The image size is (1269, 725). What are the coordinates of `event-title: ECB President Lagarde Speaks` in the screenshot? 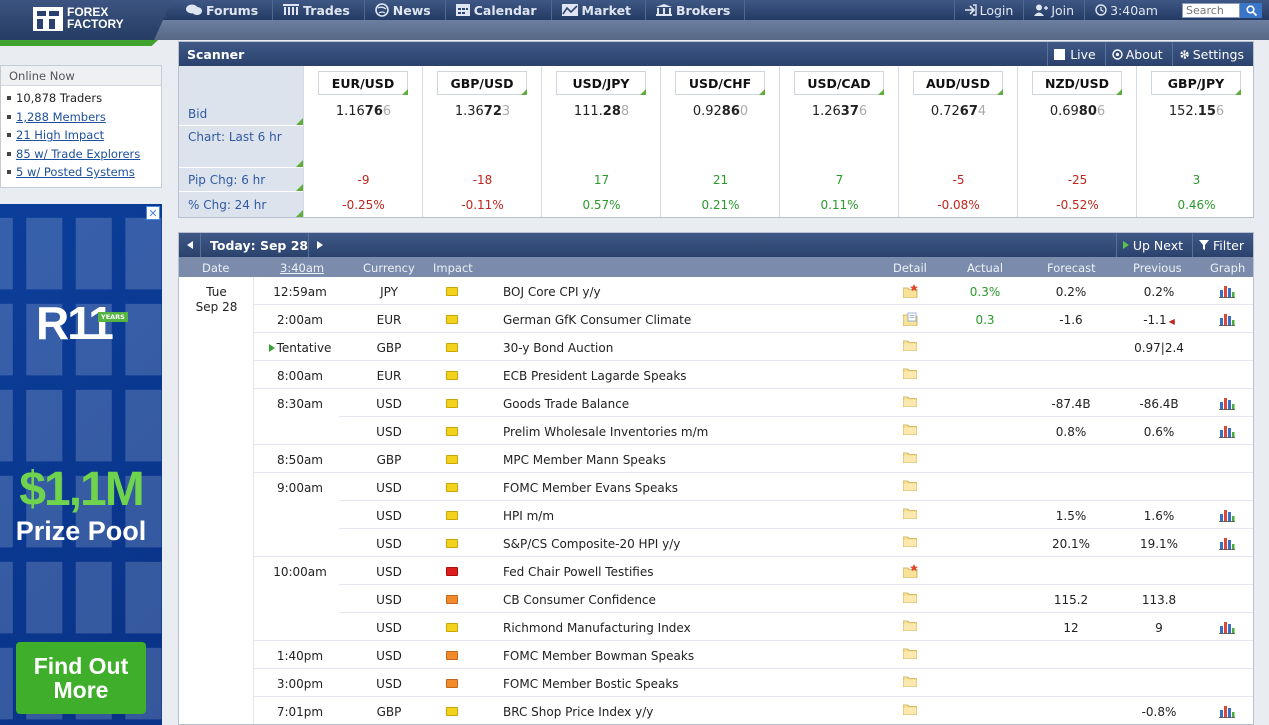 It's located at (595, 376).